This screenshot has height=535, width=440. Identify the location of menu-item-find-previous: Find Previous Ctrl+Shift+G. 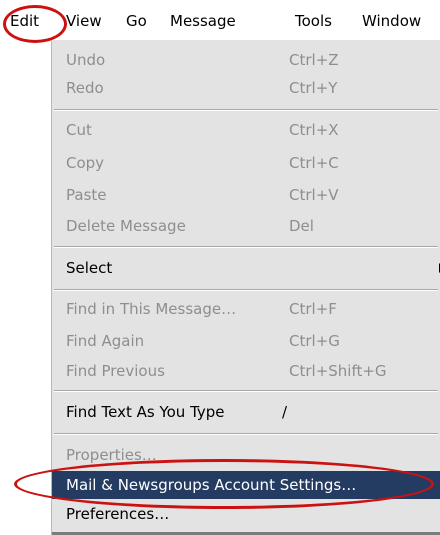
(246, 371).